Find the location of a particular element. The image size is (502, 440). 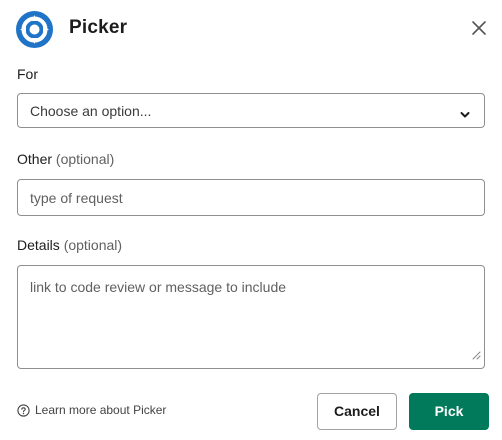

other-input-placeholder: type of request is located at coordinates (76, 198).